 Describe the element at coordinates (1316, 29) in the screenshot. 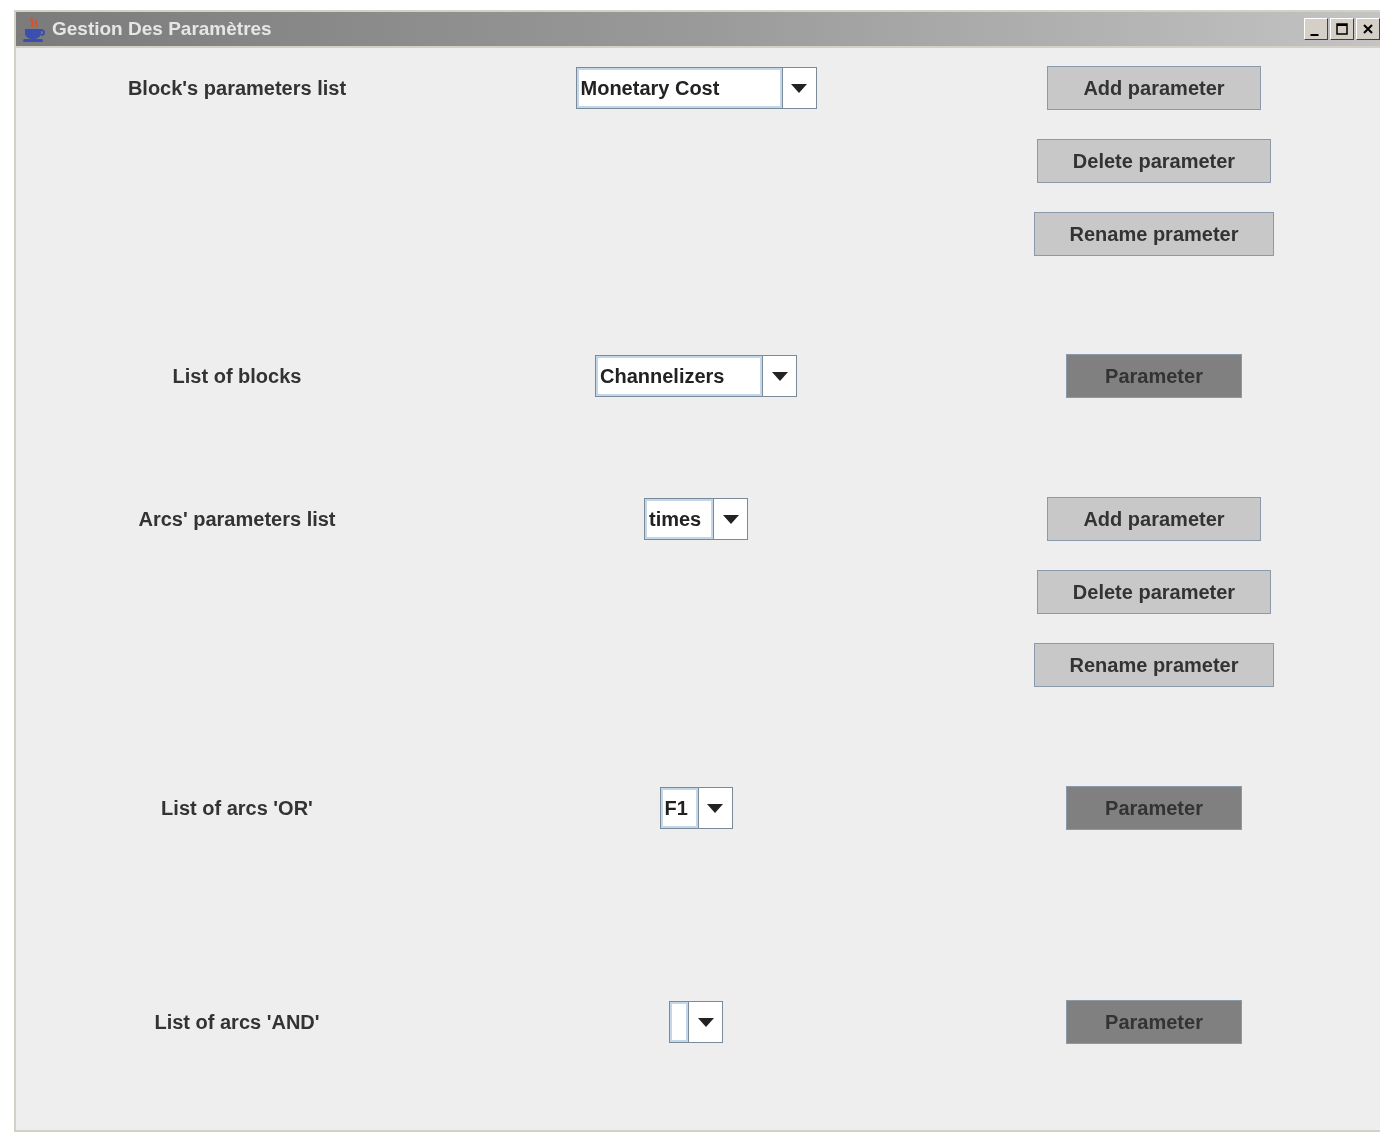

I see `minimize-button` at that location.